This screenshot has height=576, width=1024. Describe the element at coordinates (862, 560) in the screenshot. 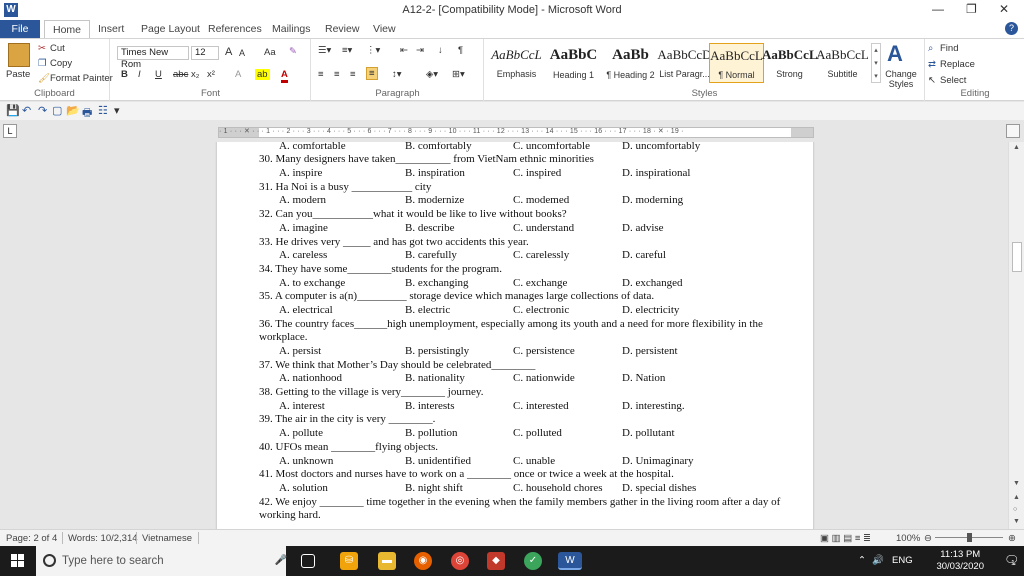

I see `show-hidden-icons: ⌃` at that location.